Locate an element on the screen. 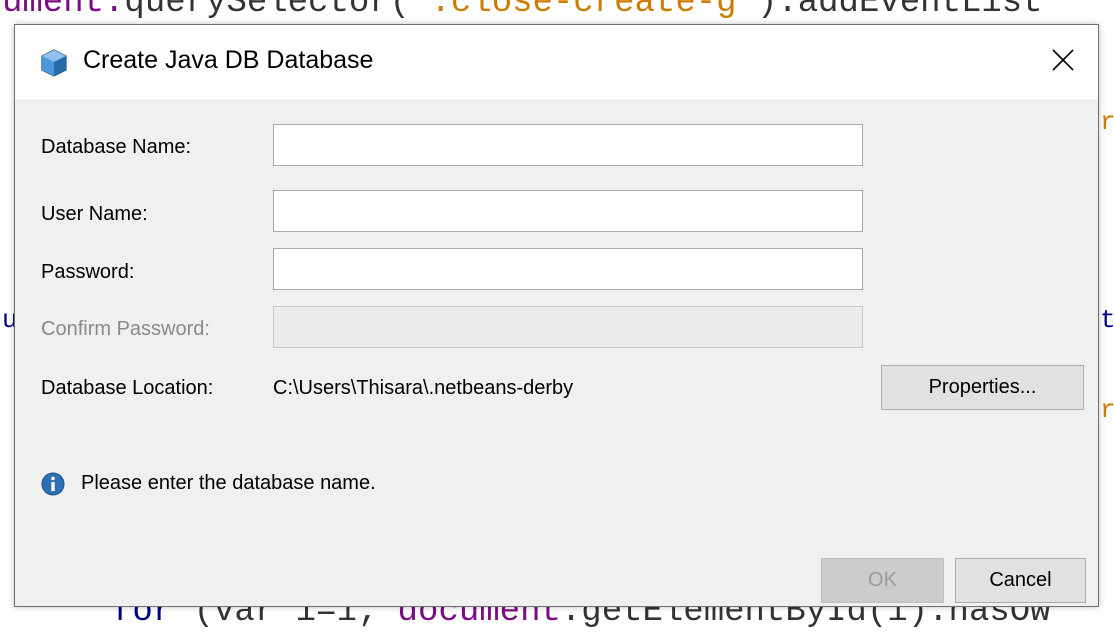 The width and height of the screenshot is (1114, 632). java-db-cube-icon is located at coordinates (54, 63).